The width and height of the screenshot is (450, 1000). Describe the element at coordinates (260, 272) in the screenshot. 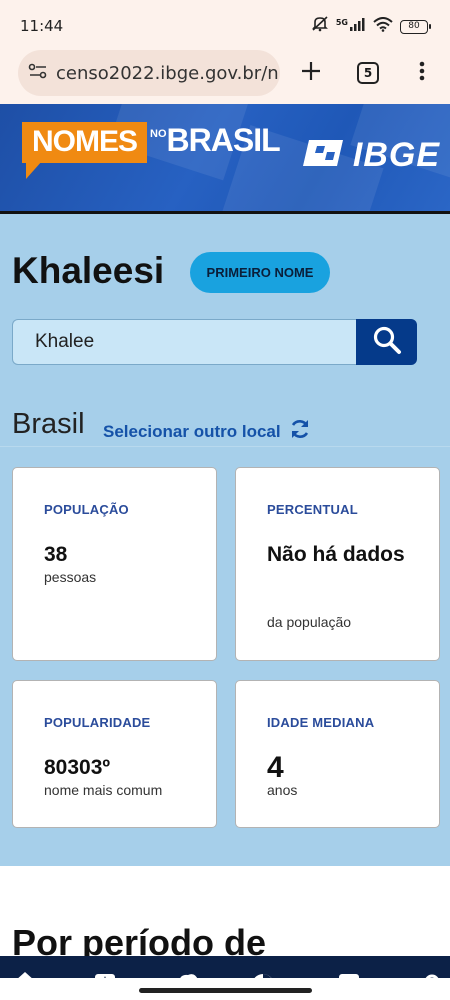

I see `name-type-badge: PRIMEIRO NOME` at that location.